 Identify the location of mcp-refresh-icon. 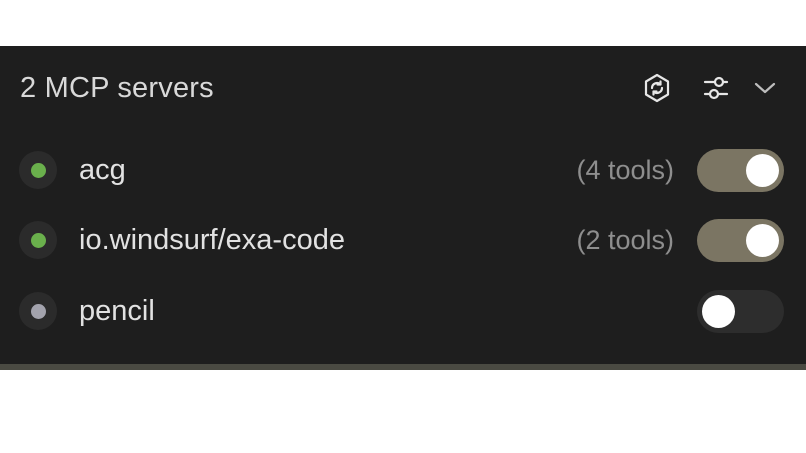
(657, 88).